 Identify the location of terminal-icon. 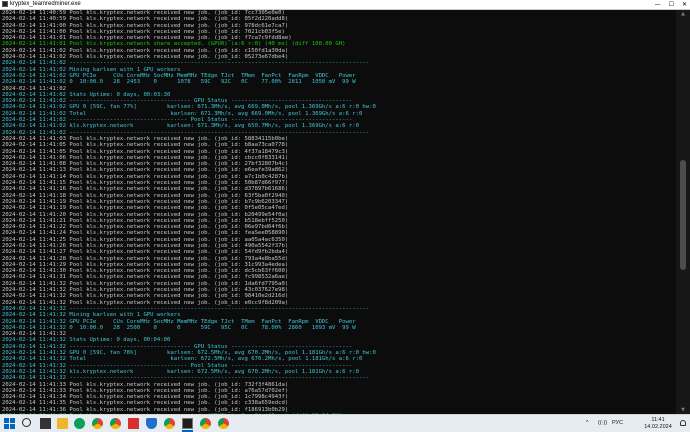
(187, 423).